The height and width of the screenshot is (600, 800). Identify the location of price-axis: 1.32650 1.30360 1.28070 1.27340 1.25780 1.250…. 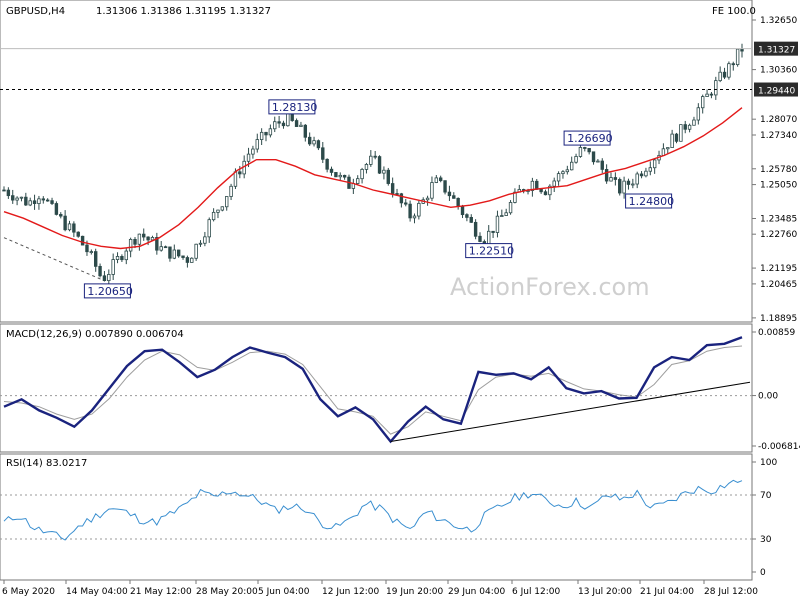
(774, 170).